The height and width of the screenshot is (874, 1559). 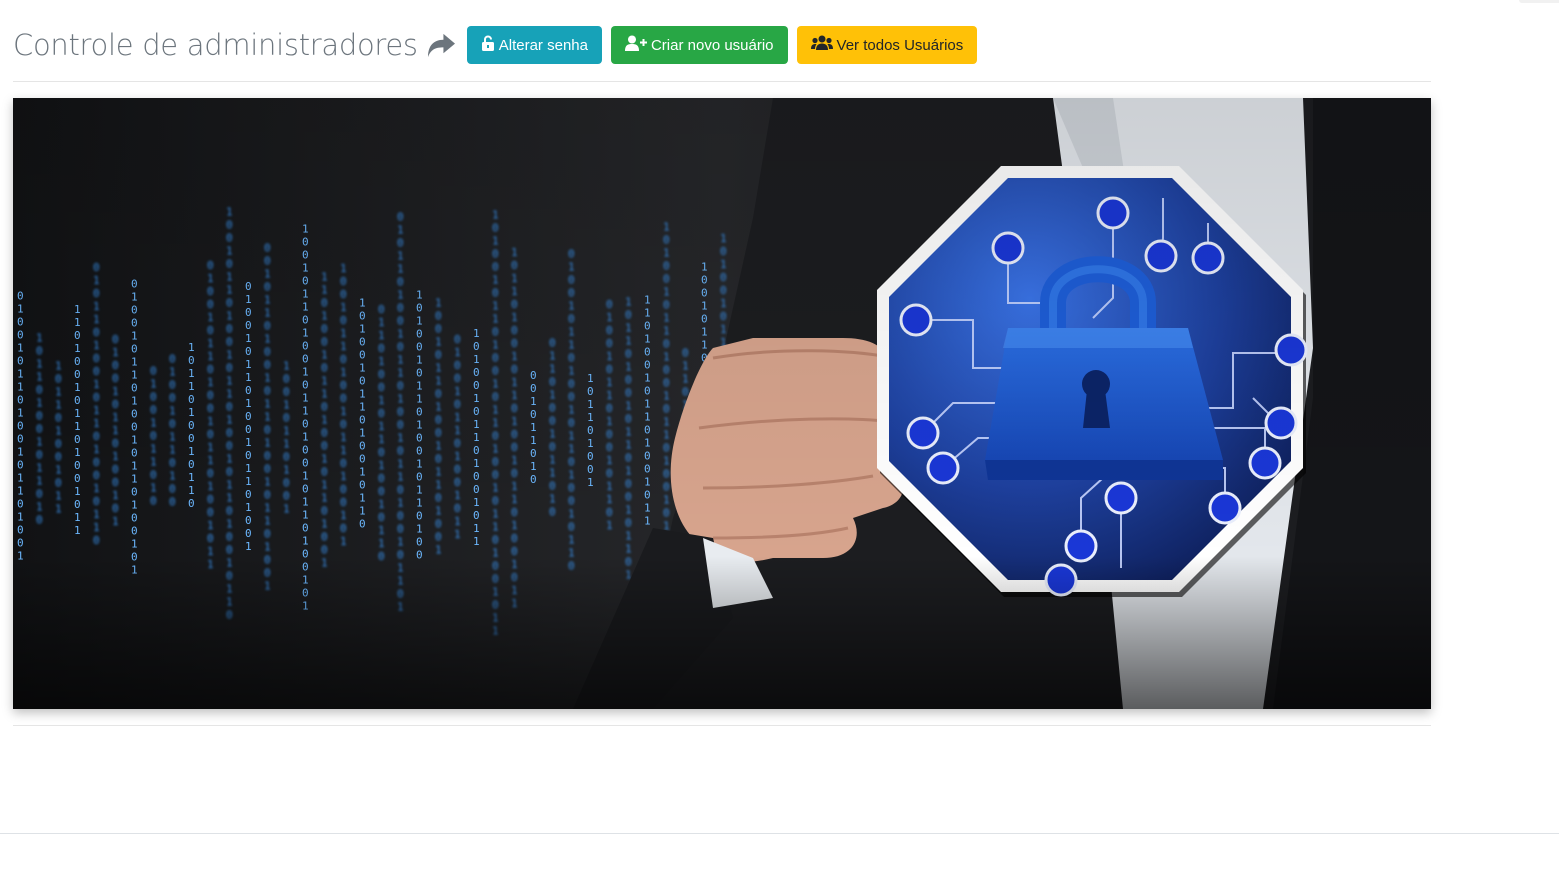 What do you see at coordinates (900, 45) in the screenshot?
I see `view-users-label: Ver todos Usuários` at bounding box center [900, 45].